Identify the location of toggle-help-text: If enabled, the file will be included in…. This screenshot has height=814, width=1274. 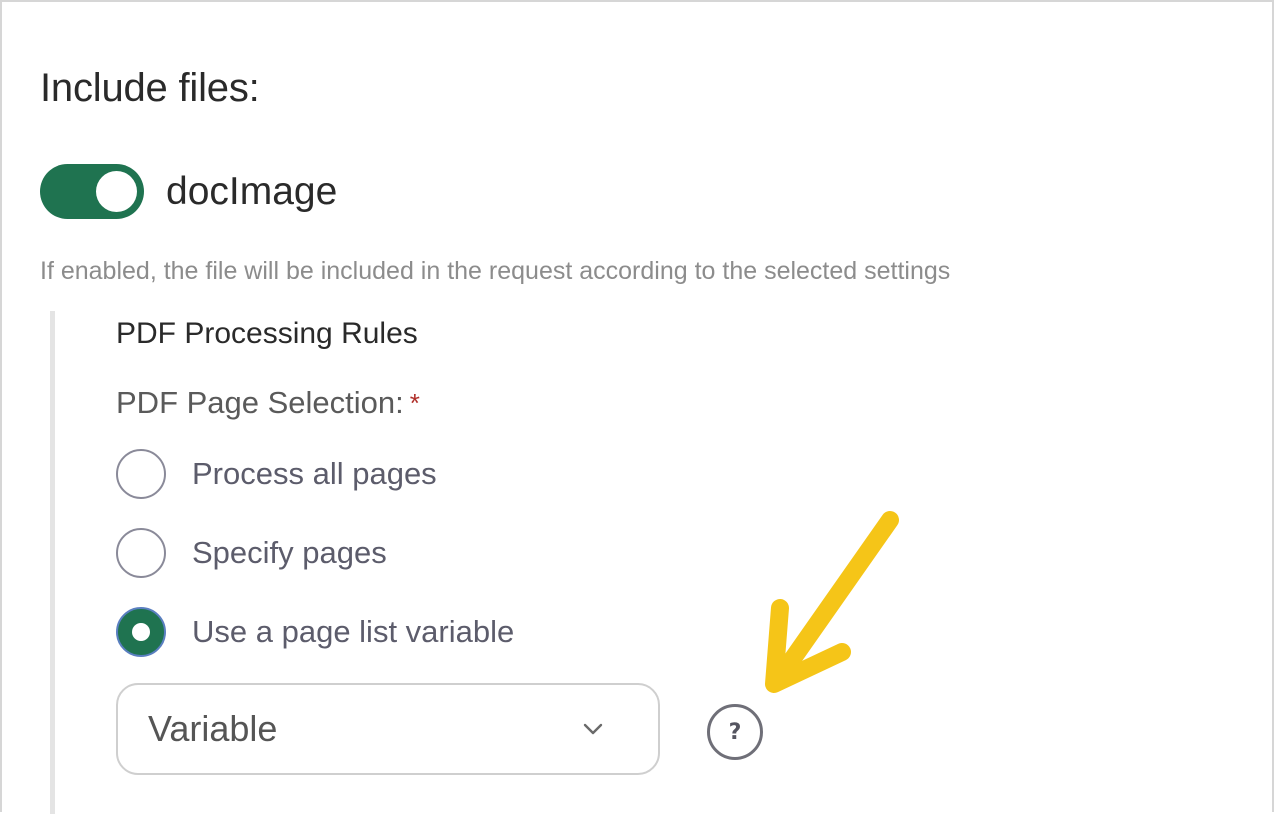
(495, 271).